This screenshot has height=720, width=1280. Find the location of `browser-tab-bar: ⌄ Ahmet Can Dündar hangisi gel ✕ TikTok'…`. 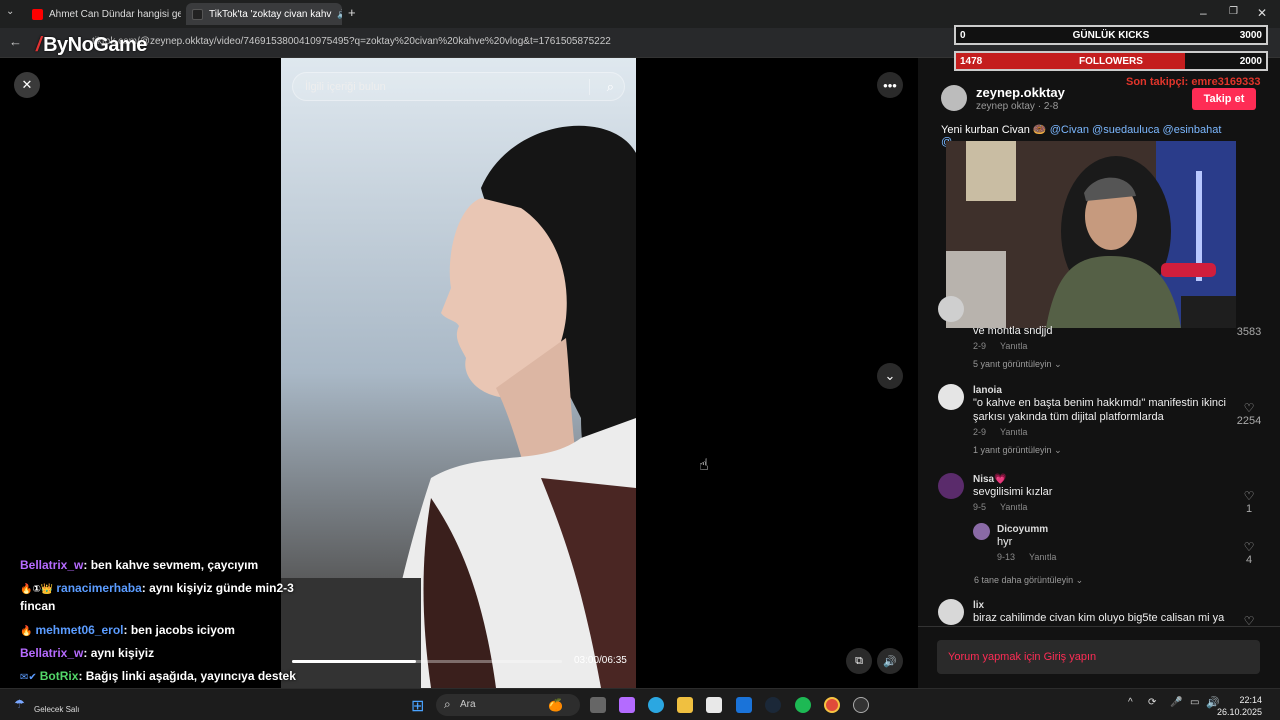

browser-tab-bar: ⌄ Ahmet Can Dündar hangisi gel ✕ TikTok'… is located at coordinates (640, 14).